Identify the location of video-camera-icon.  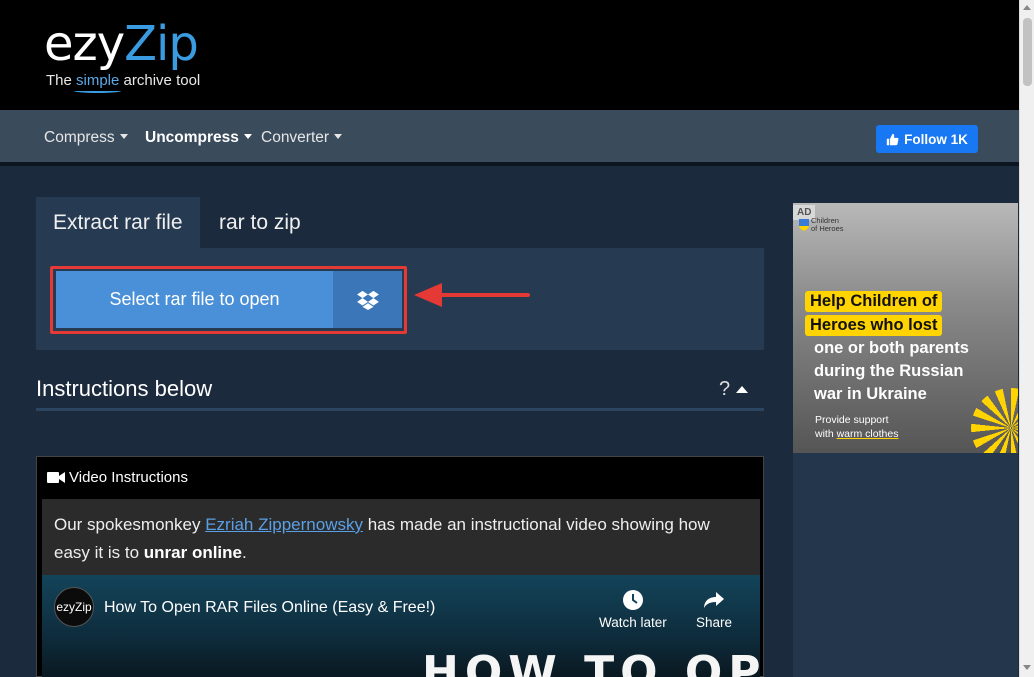
(56, 477).